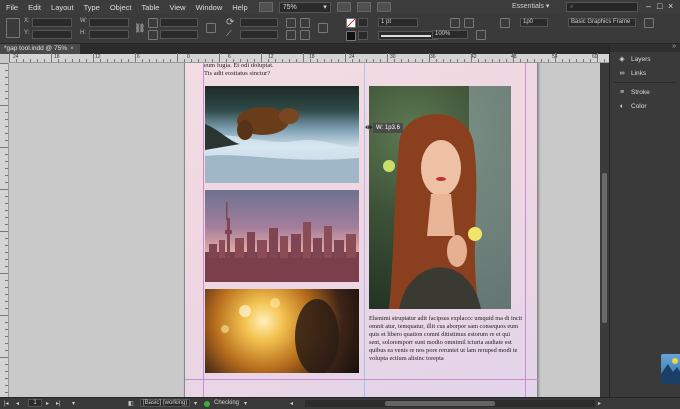 This screenshot has width=680, height=409. Describe the element at coordinates (305, 35) in the screenshot. I see `flip-vertical-icon` at that location.